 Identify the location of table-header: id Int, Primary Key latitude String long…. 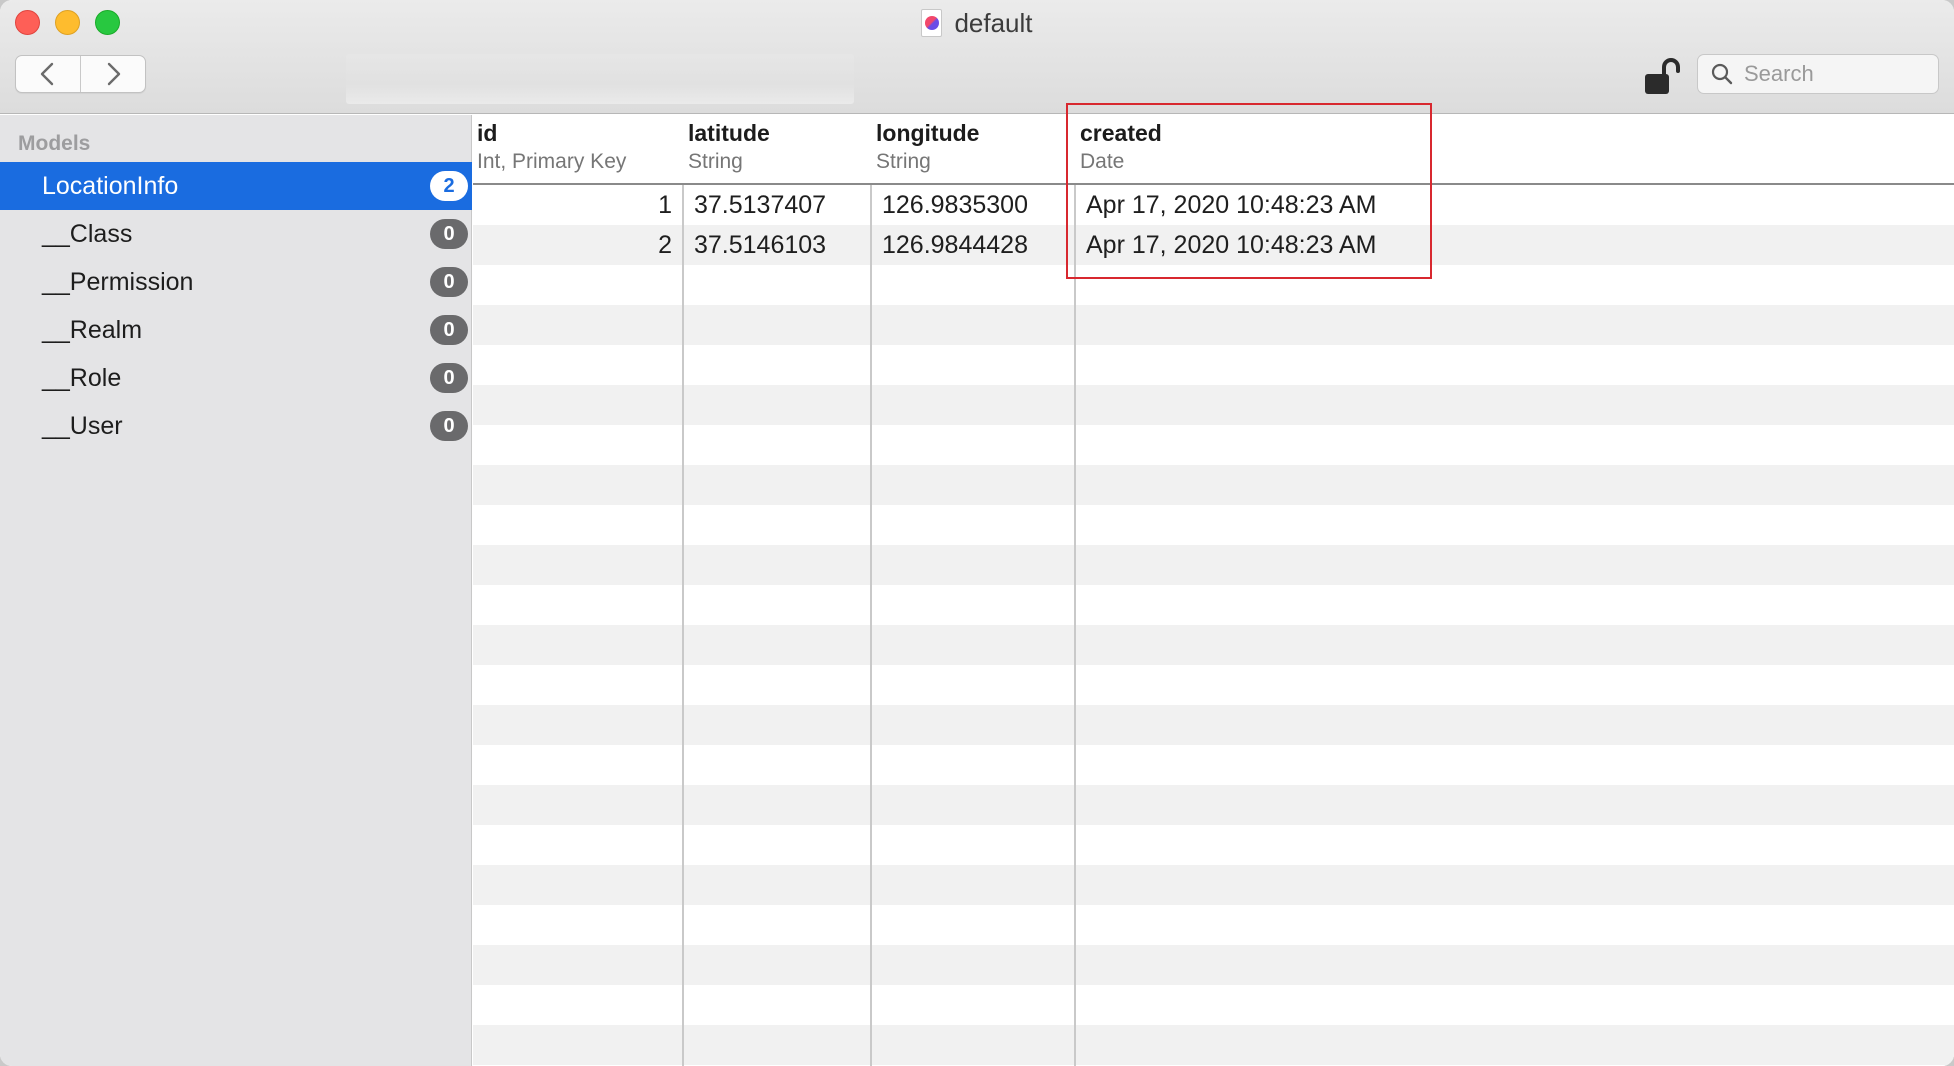
(1213, 150).